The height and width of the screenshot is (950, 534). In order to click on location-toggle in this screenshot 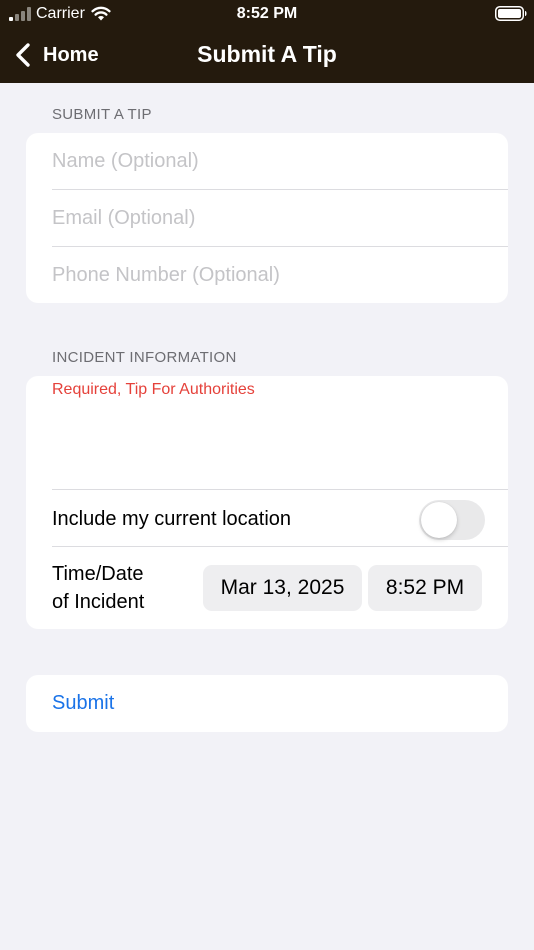, I will do `click(452, 520)`.